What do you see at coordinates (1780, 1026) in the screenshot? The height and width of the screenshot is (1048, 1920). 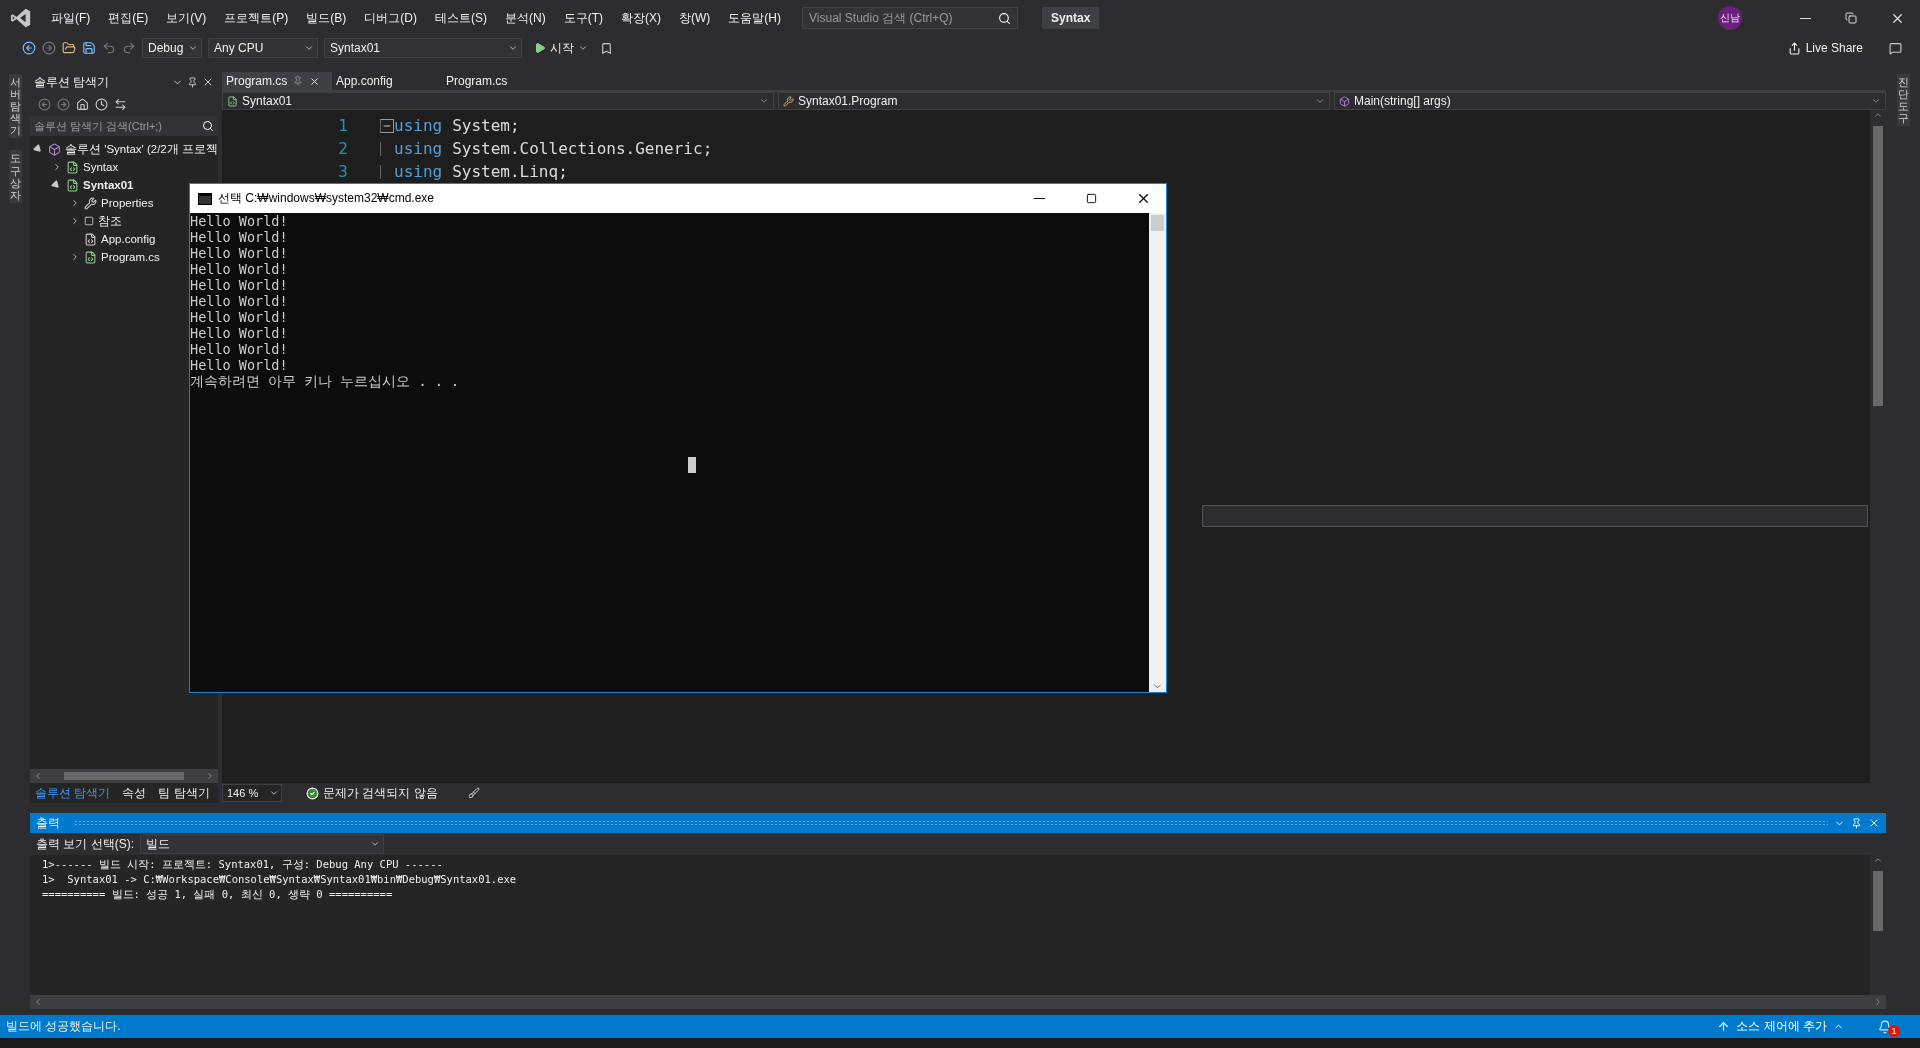 I see `source-control-button: 소스 제어에 추가` at bounding box center [1780, 1026].